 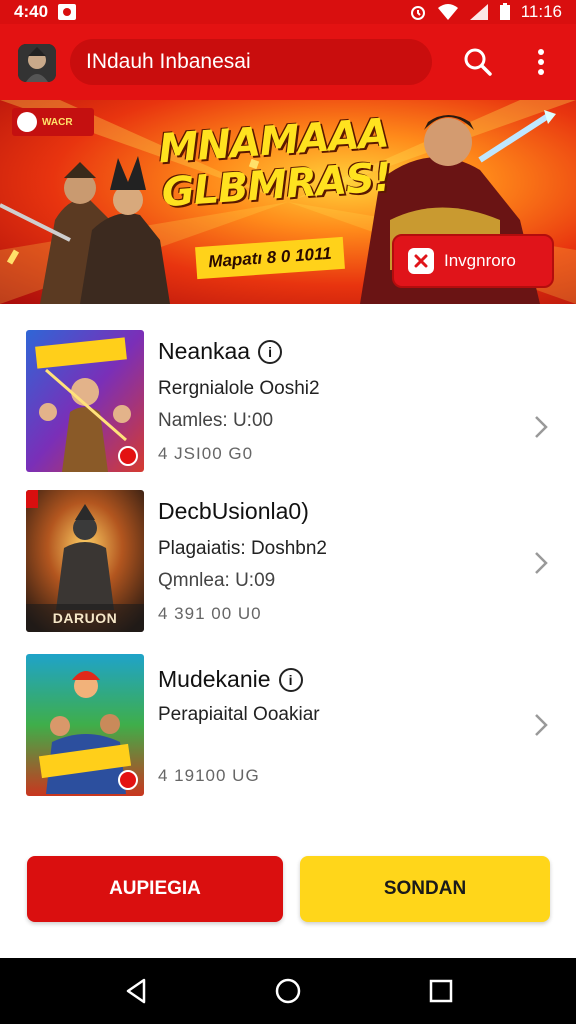 What do you see at coordinates (425, 889) in the screenshot?
I see `secondary-button: SONDAN` at bounding box center [425, 889].